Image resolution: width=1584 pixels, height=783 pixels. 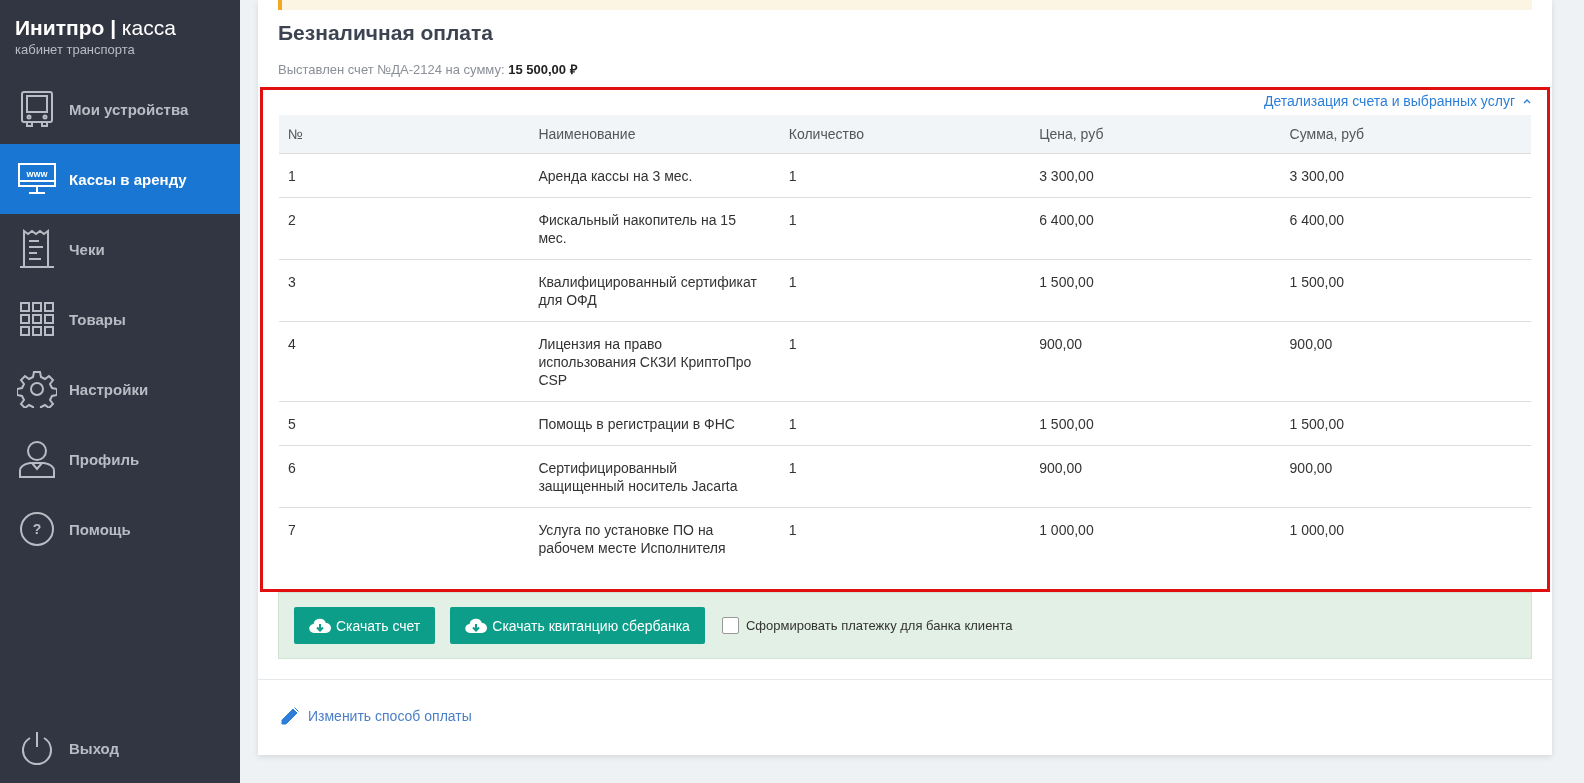 What do you see at coordinates (1397, 101) in the screenshot?
I see `details-link: Детализация счета и выбранных услуг` at bounding box center [1397, 101].